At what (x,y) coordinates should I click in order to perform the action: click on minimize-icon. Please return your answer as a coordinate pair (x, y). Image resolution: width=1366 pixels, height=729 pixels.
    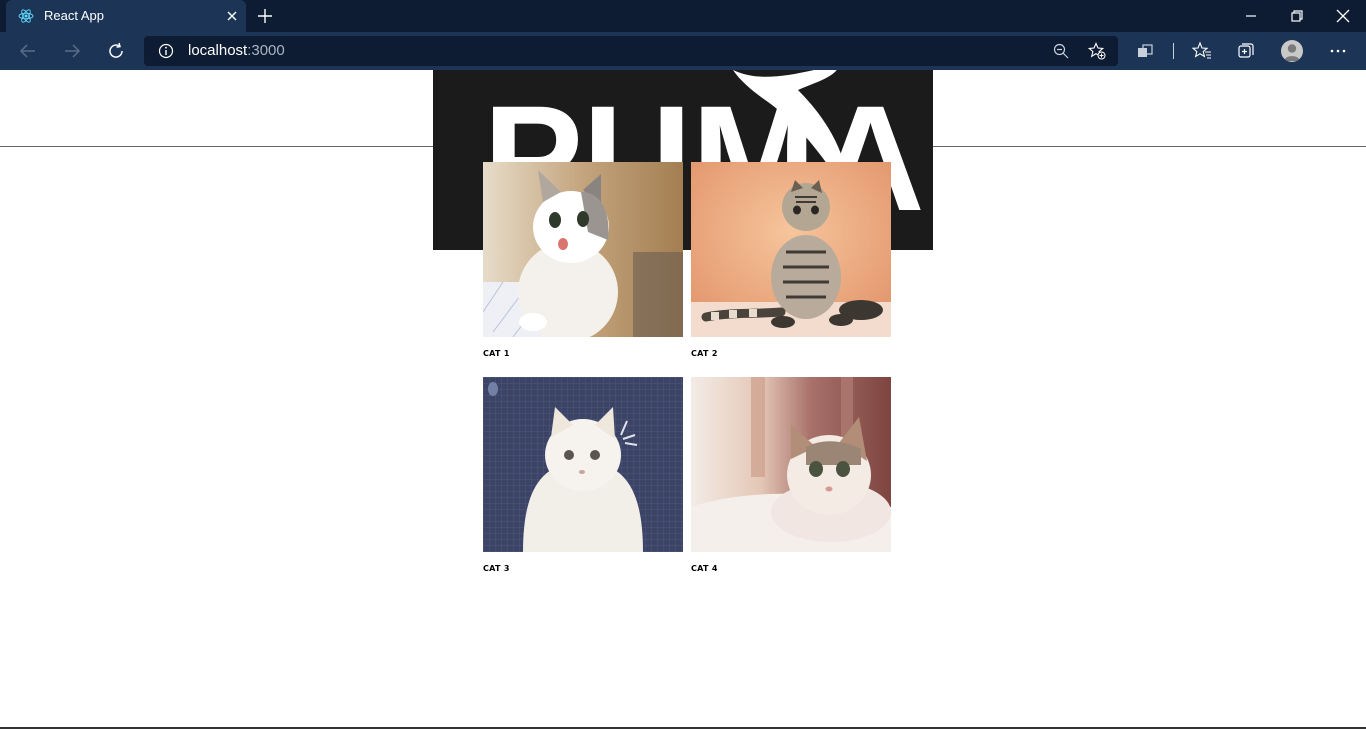
    Looking at the image, I should click on (1251, 16).